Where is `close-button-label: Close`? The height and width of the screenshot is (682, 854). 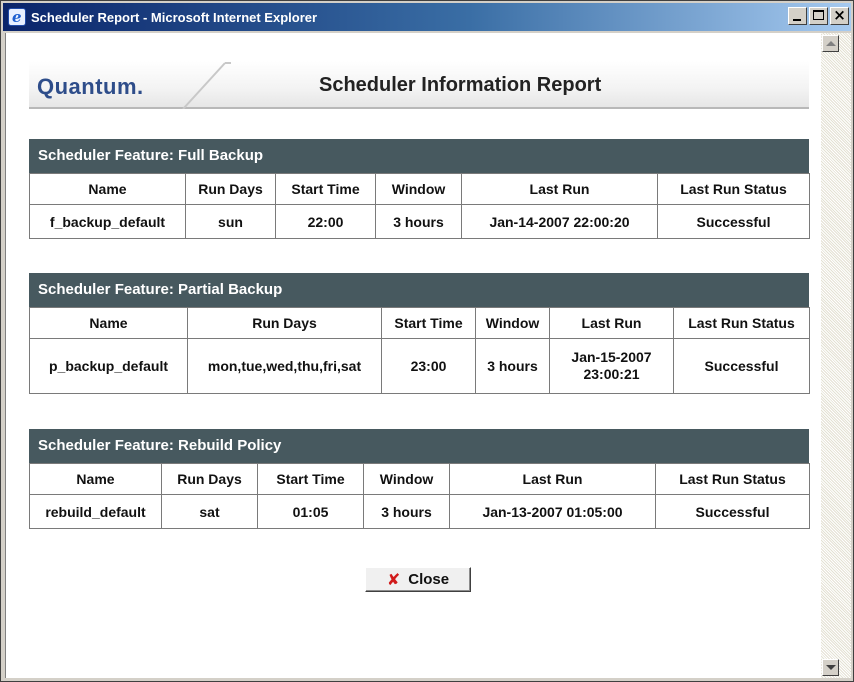 close-button-label: Close is located at coordinates (429, 579).